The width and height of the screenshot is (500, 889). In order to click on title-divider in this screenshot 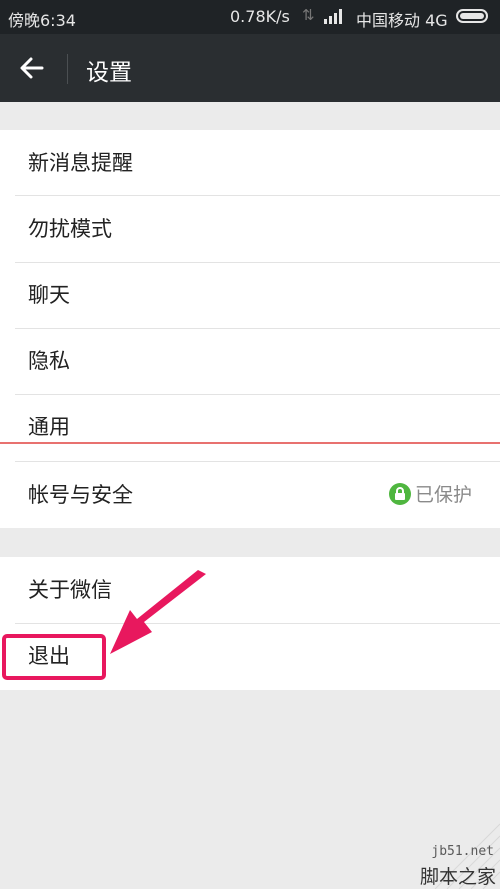, I will do `click(67, 69)`.